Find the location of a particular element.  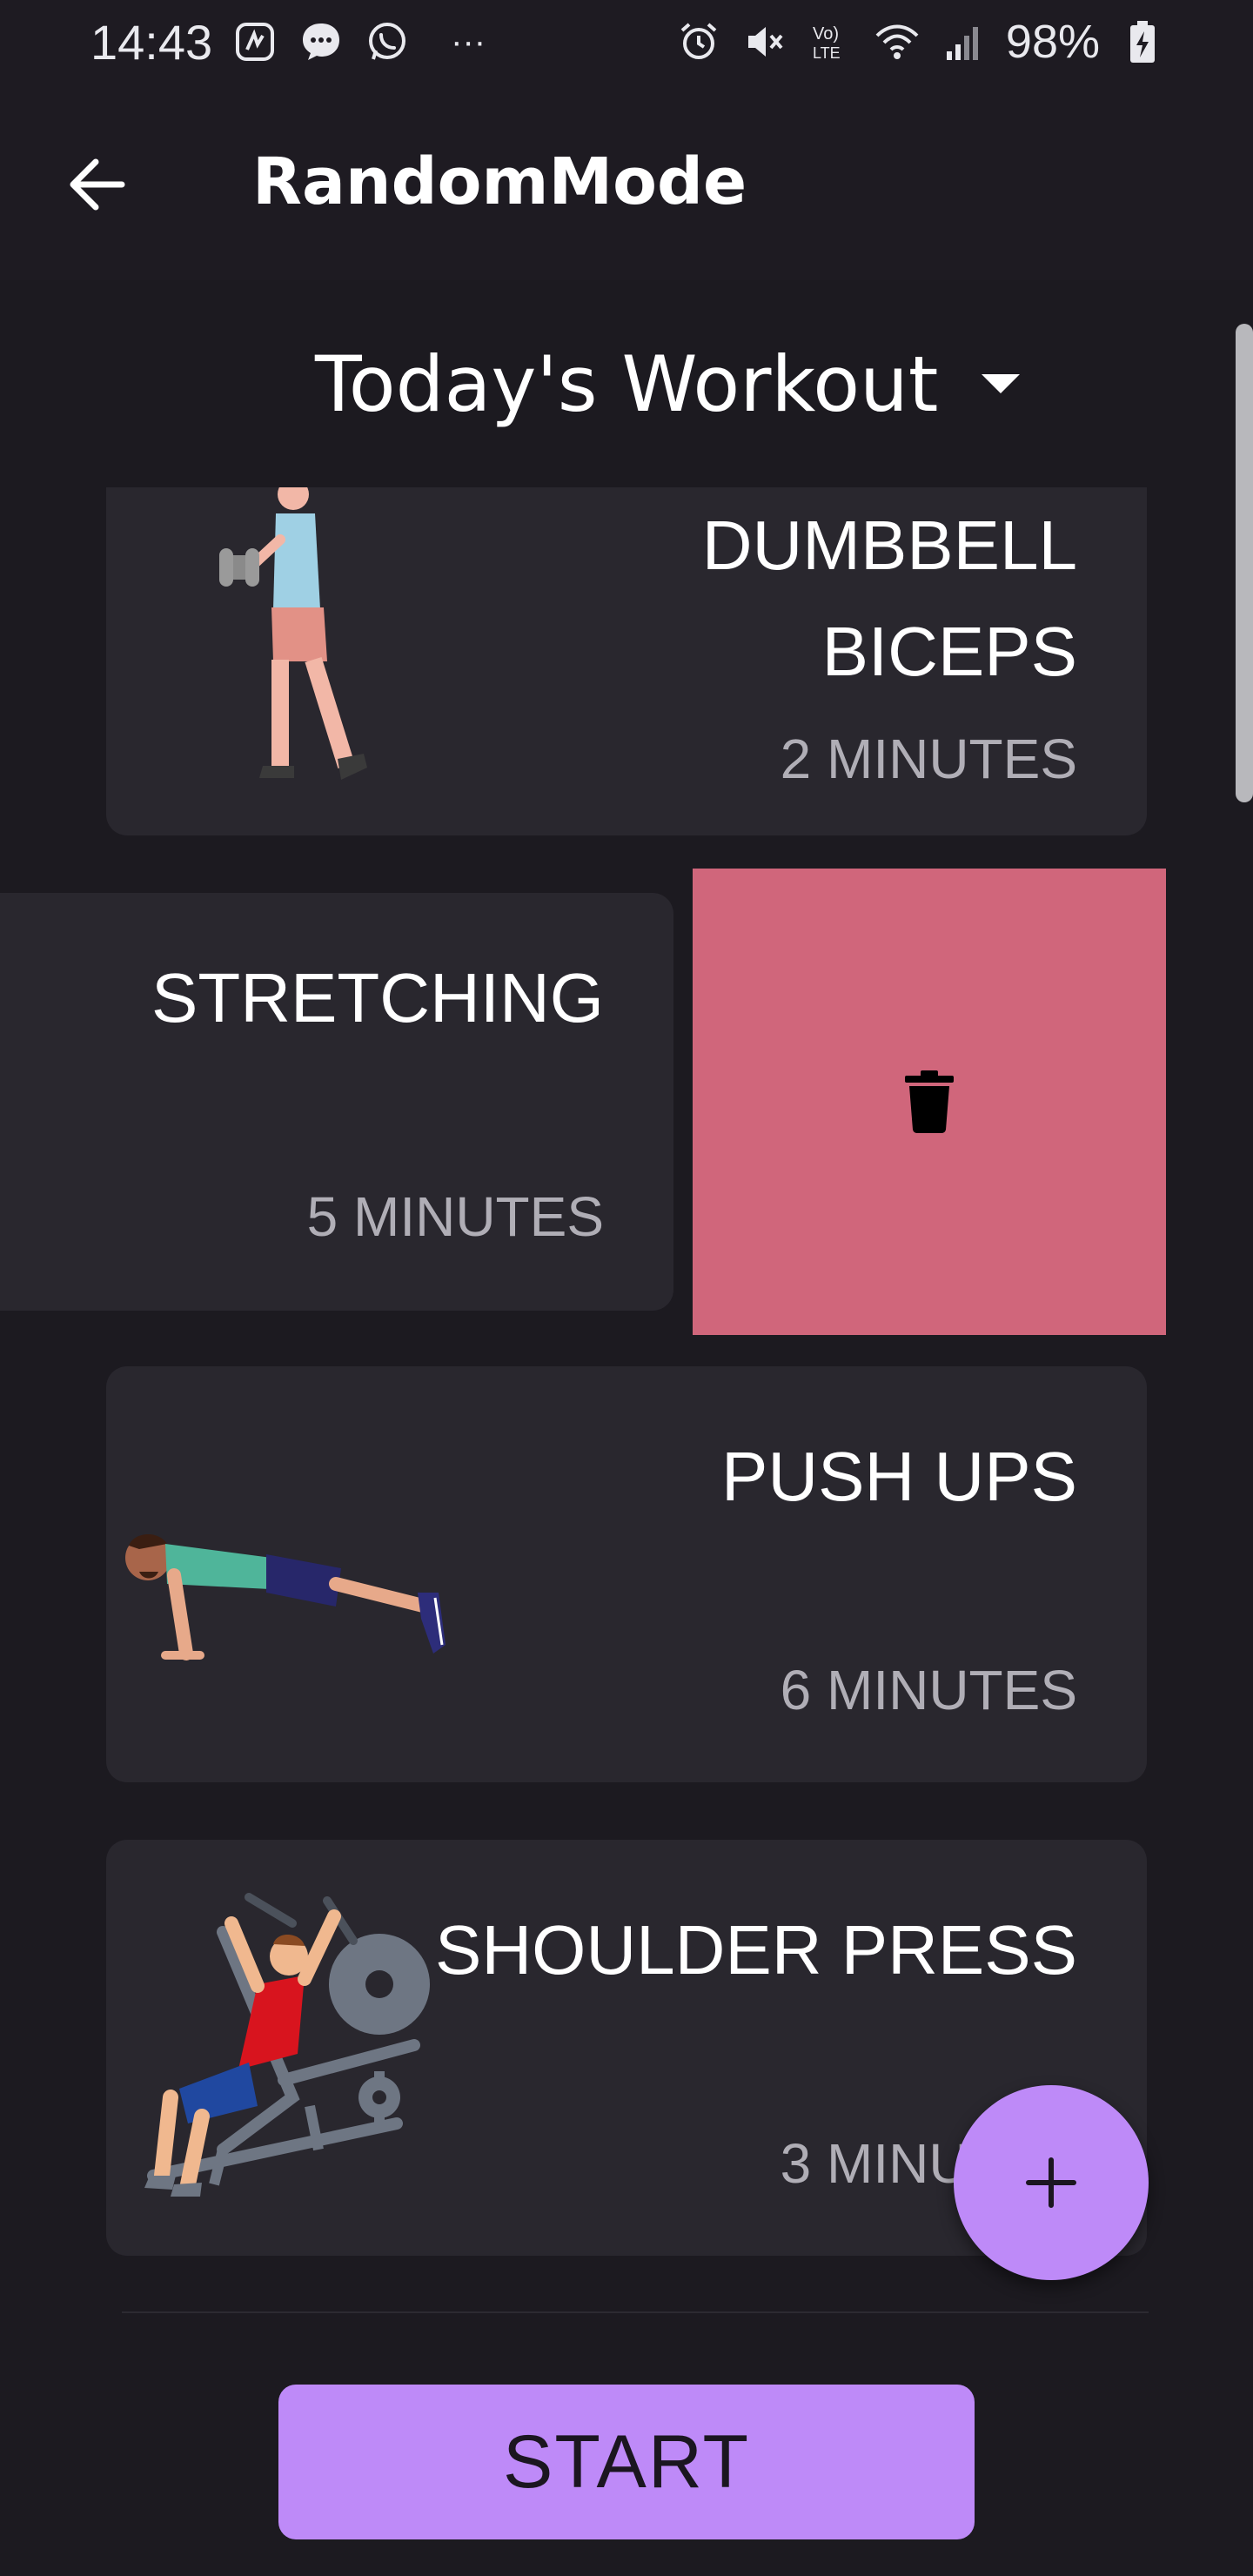

alarm-icon is located at coordinates (698, 41).